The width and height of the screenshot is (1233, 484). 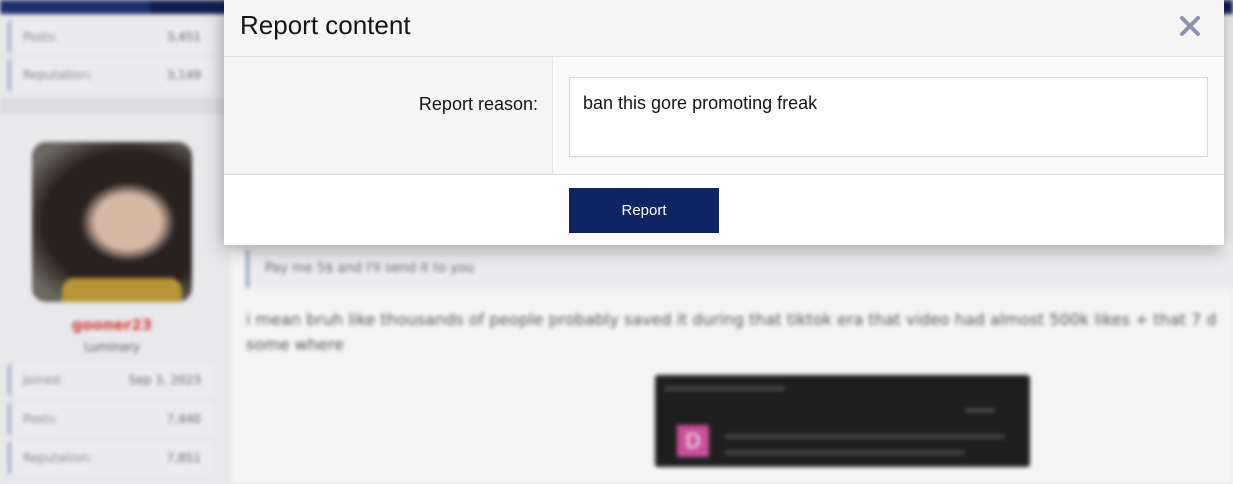 What do you see at coordinates (110, 458) in the screenshot?
I see `reputation-stat: Reputation: 7,851` at bounding box center [110, 458].